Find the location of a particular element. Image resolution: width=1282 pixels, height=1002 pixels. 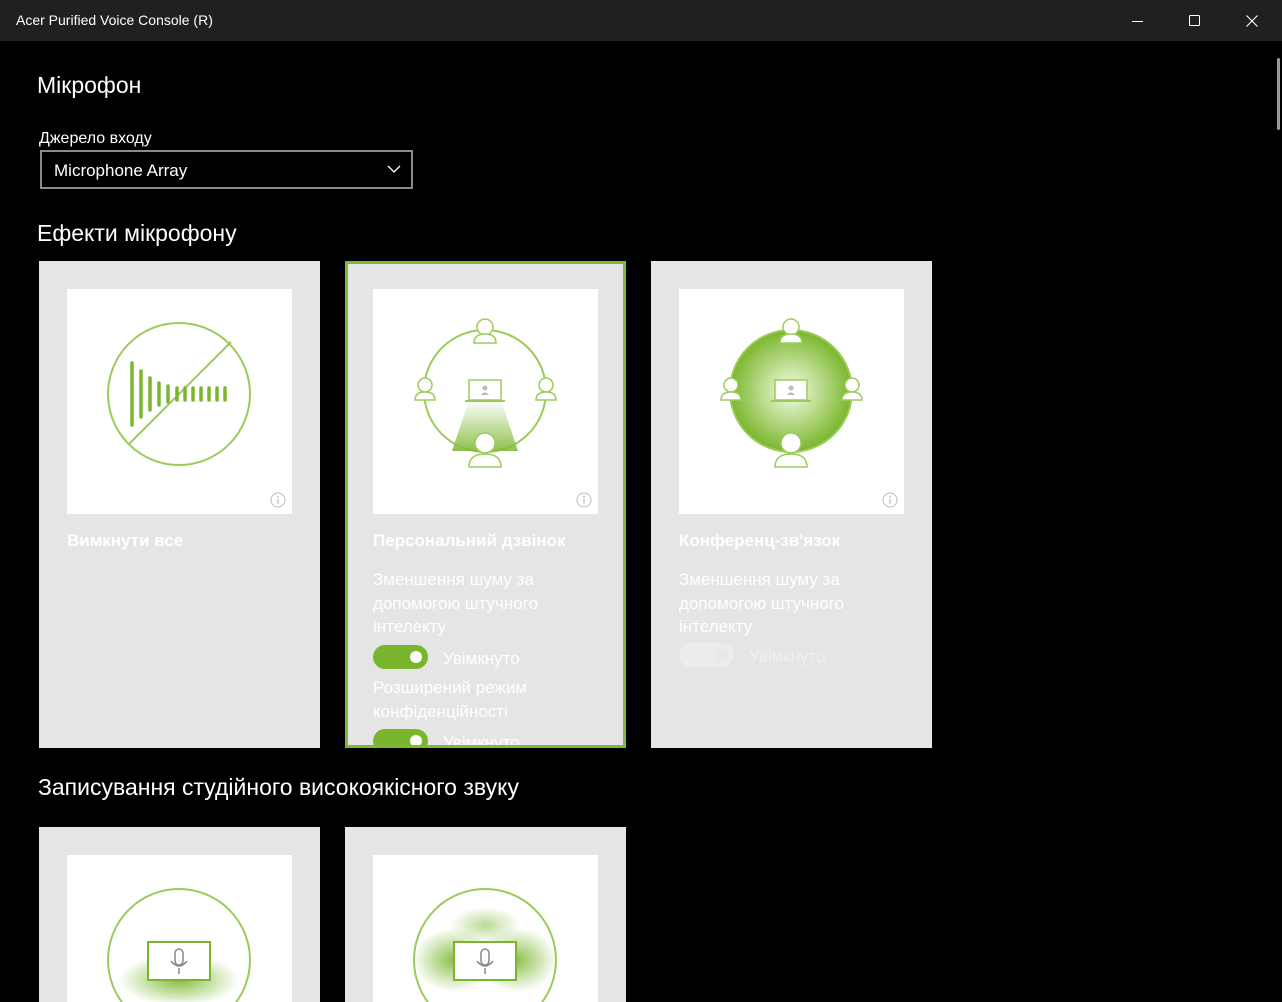

privacy-mode-toggle is located at coordinates (400, 737).